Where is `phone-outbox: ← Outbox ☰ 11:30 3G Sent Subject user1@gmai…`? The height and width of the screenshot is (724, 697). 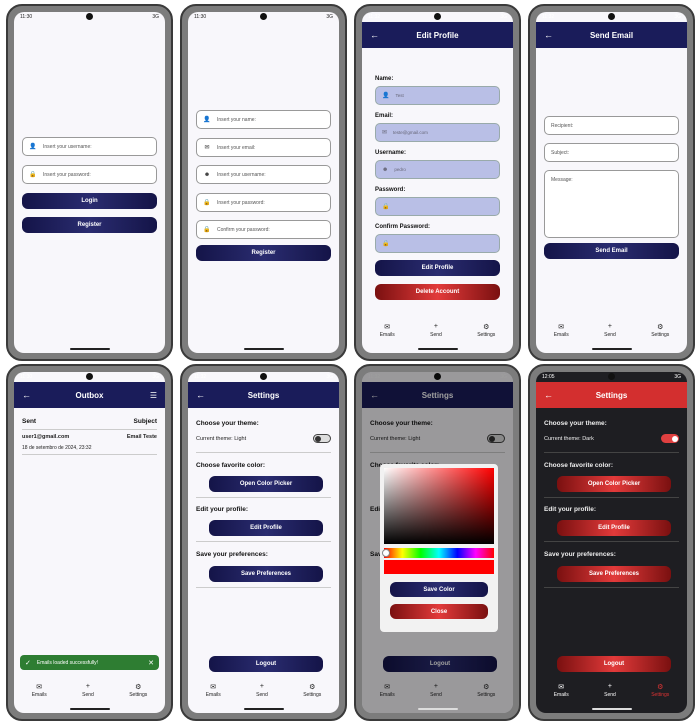 phone-outbox: ← Outbox ☰ 11:30 3G Sent Subject user1@gmai… is located at coordinates (89, 542).